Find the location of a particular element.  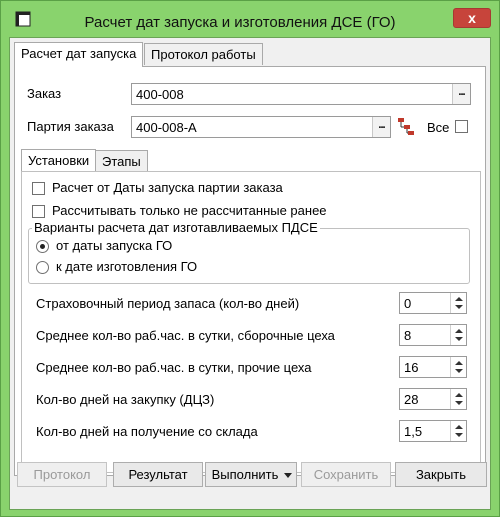

tab-settings: Установки is located at coordinates (59, 160).